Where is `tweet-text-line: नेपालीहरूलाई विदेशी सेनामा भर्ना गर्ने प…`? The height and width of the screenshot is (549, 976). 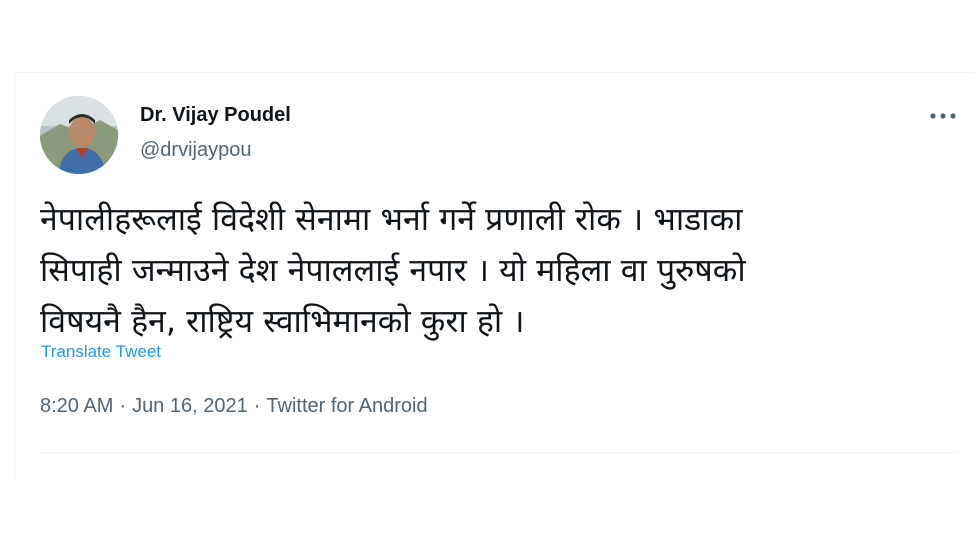 tweet-text-line: नेपालीहरूलाई विदेशी सेनामा भर्ना गर्ने प… is located at coordinates (391, 219).